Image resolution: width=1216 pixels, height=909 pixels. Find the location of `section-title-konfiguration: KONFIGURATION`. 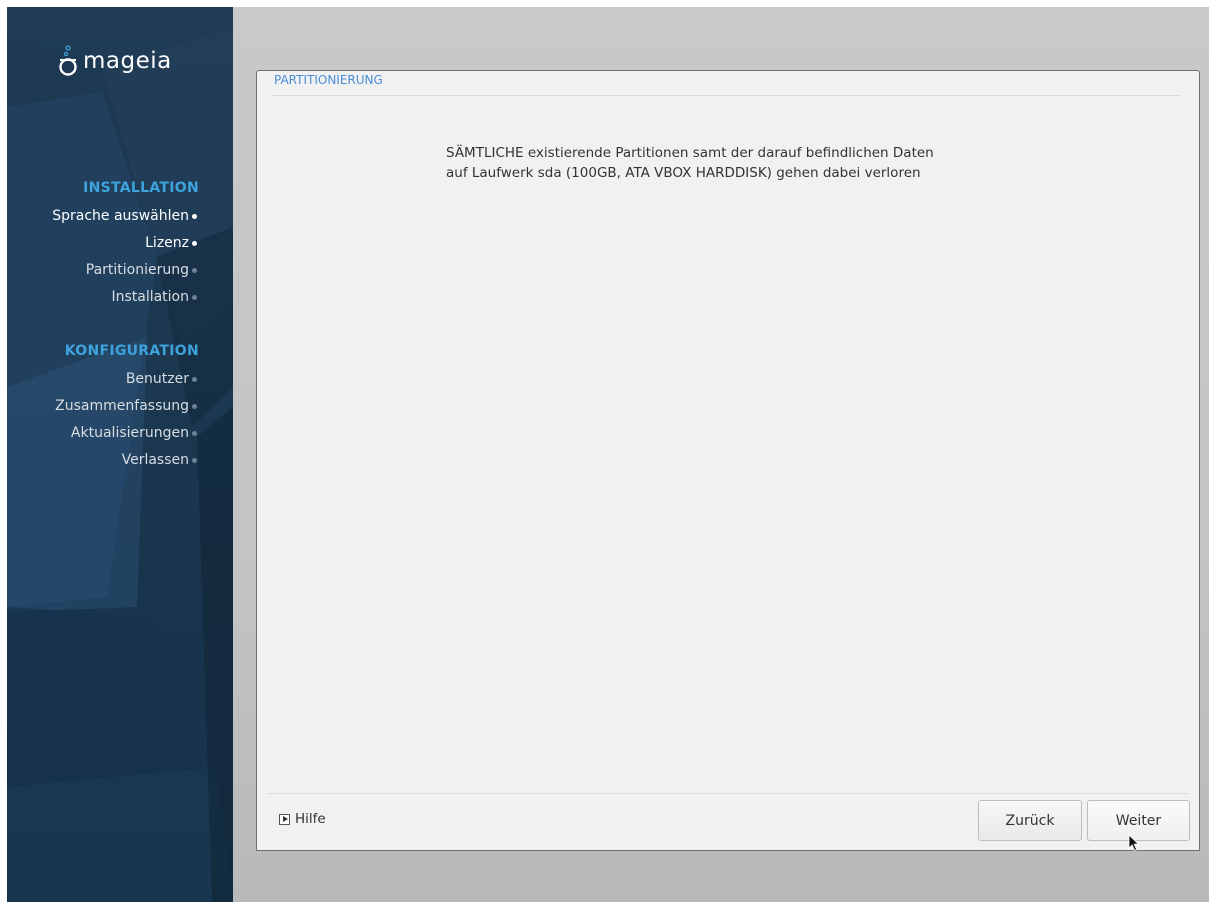

section-title-konfiguration: KONFIGURATION is located at coordinates (131, 351).